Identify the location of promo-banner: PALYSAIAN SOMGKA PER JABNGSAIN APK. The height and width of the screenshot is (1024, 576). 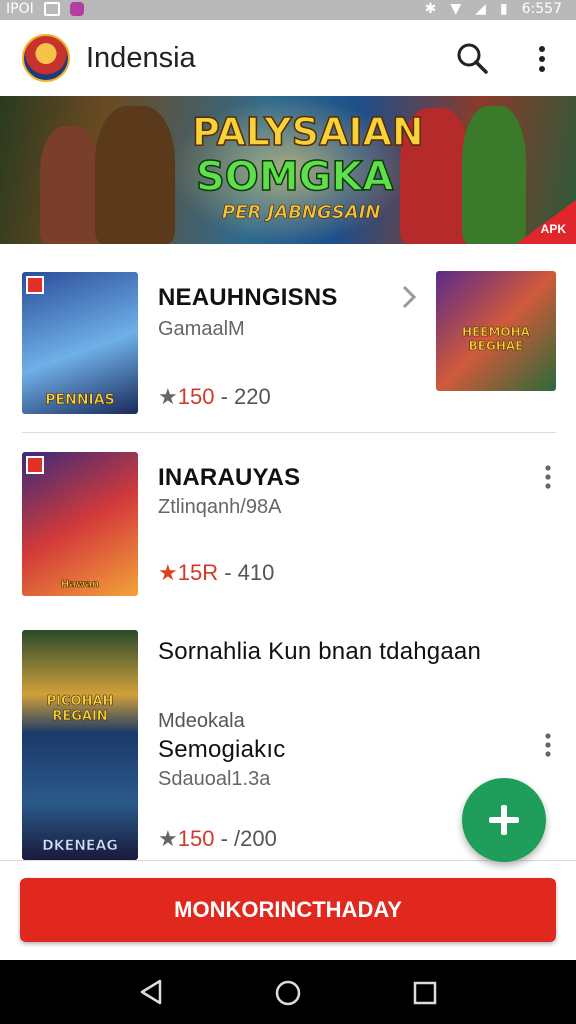
(288, 170).